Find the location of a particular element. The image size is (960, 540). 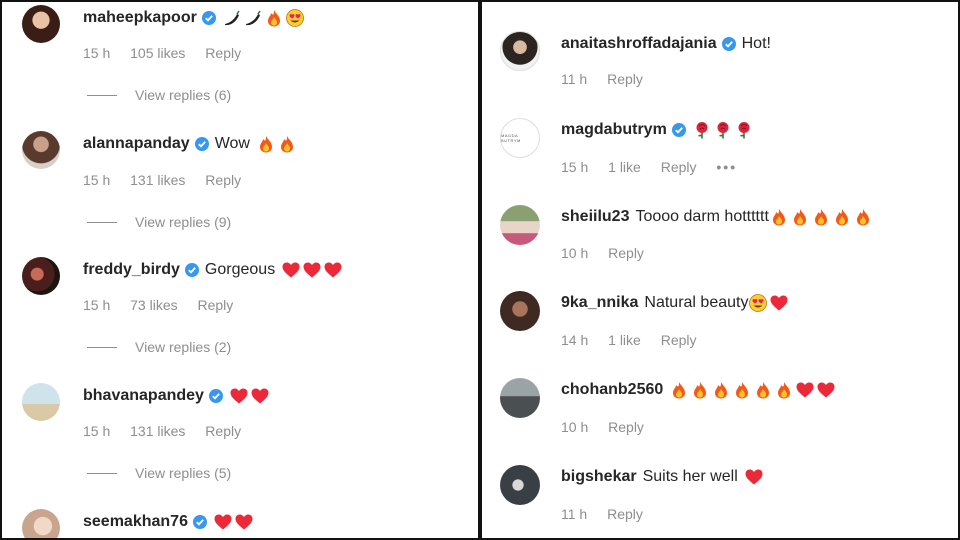

comment-text: Wow is located at coordinates (232, 143).